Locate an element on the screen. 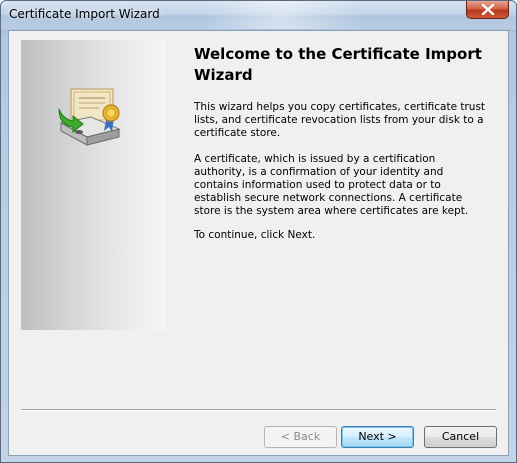  cancel-button: Cancel is located at coordinates (460, 437).